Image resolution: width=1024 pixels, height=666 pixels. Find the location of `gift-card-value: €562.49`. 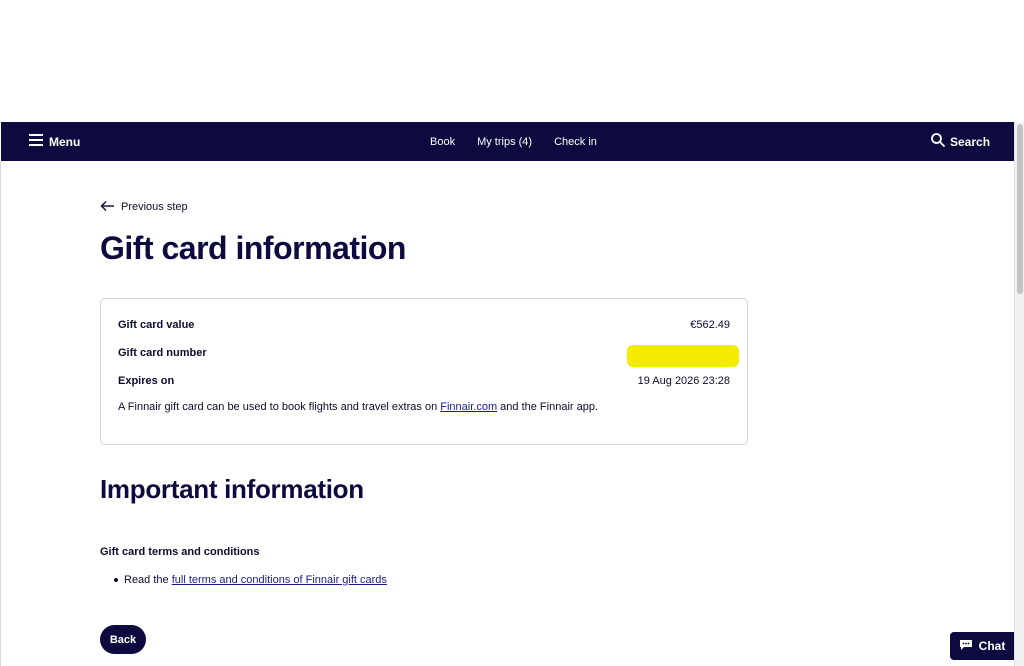

gift-card-value: €562.49 is located at coordinates (710, 325).